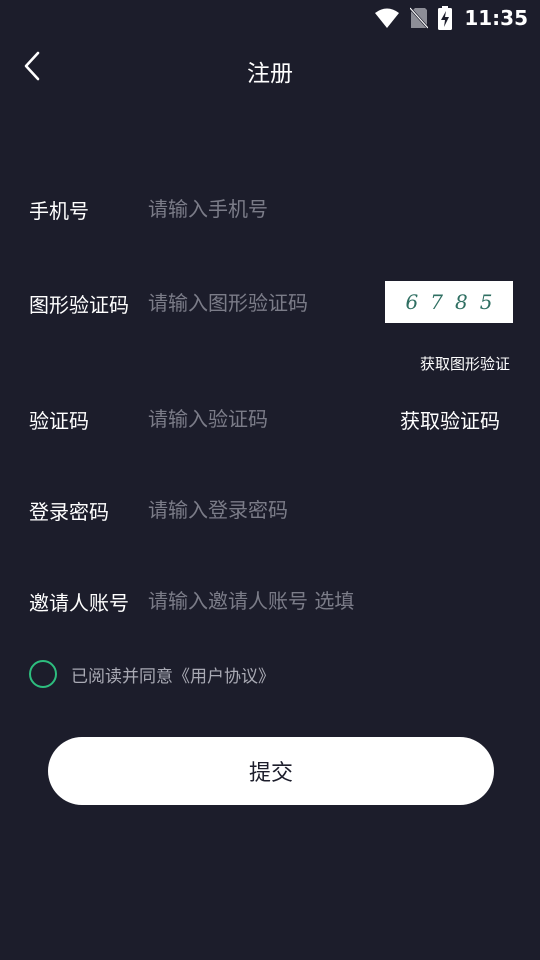  Describe the element at coordinates (313, 601) in the screenshot. I see `inviter-input` at that location.